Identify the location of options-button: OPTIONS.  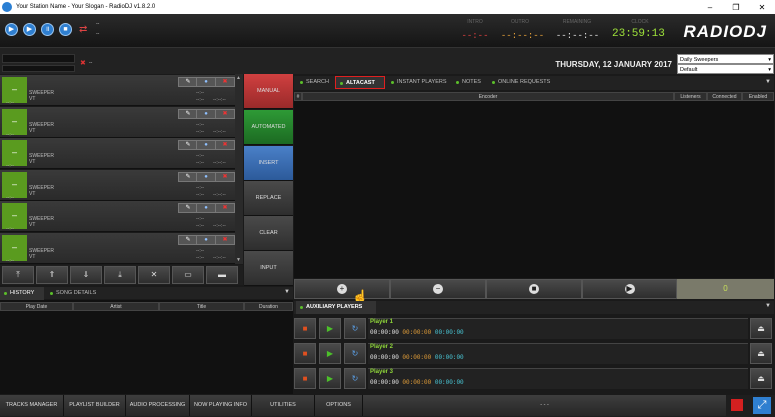
(339, 405).